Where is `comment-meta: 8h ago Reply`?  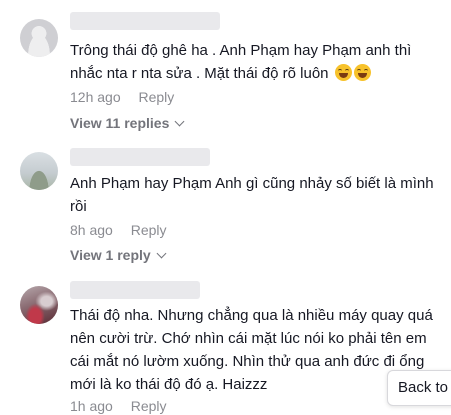
comment-meta: 8h ago Reply is located at coordinates (118, 230).